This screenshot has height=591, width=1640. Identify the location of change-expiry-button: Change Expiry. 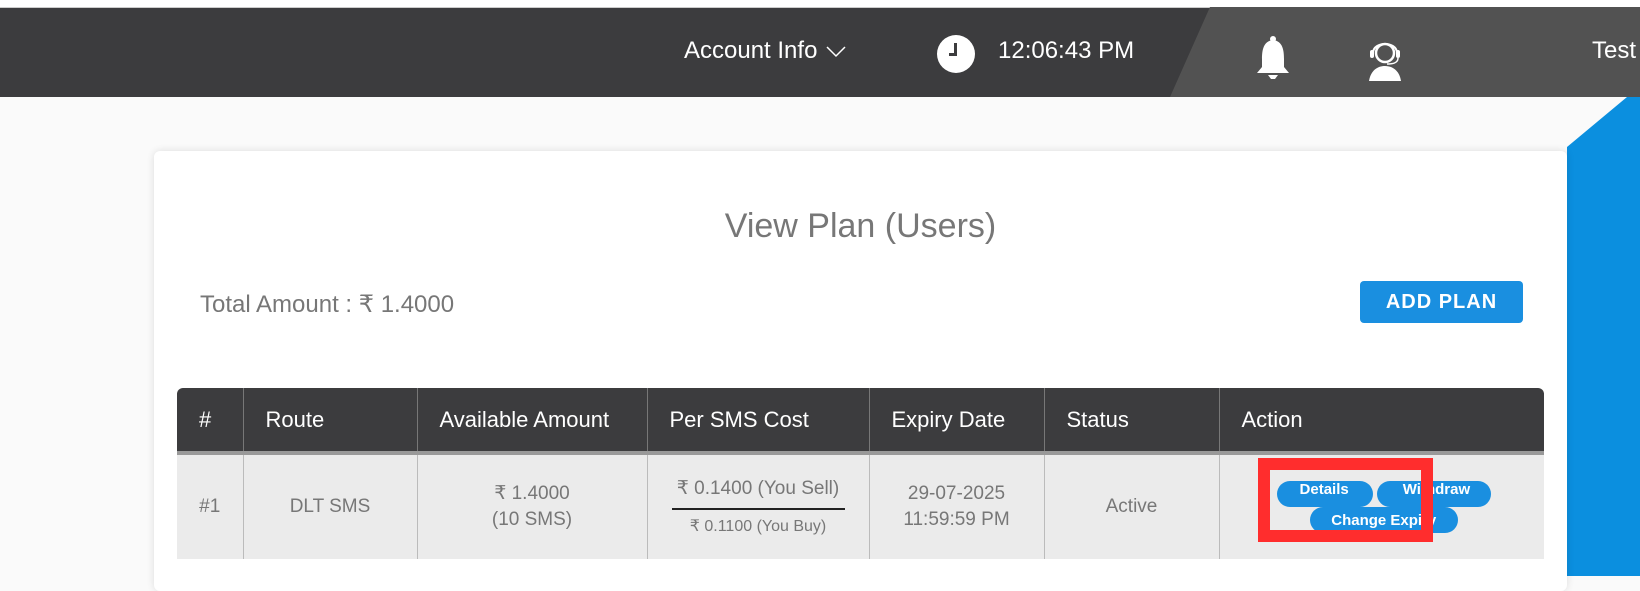
(1383, 520).